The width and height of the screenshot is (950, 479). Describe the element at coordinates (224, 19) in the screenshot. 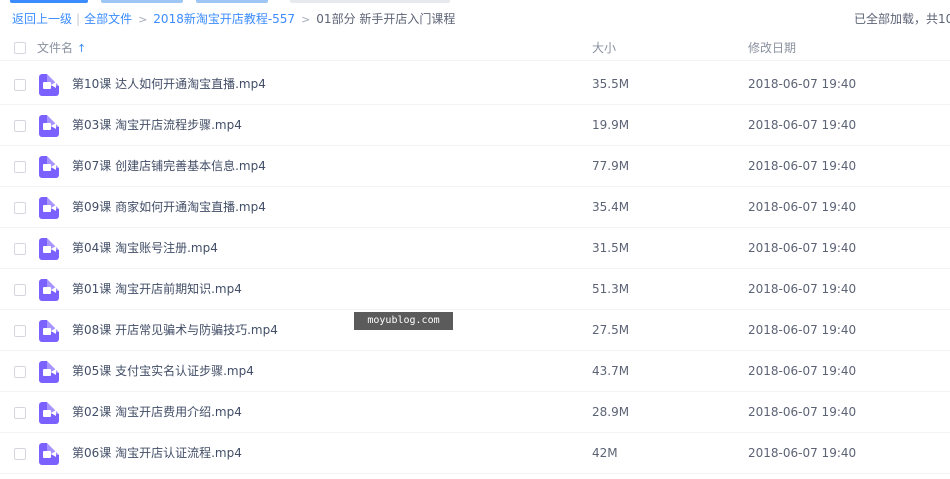

I see `breadcrumb-course-folder: 2018新淘宝开店教程-557` at that location.